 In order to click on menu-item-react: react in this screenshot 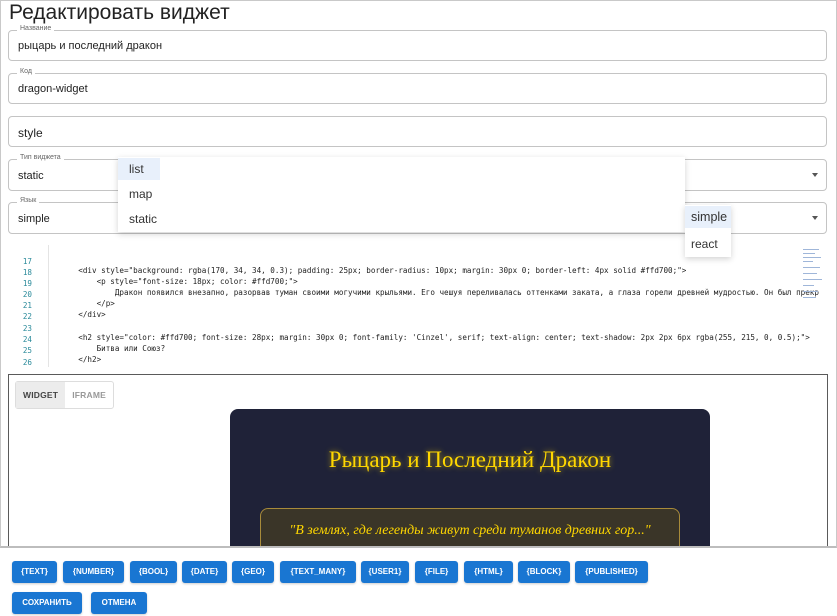, I will do `click(708, 244)`.